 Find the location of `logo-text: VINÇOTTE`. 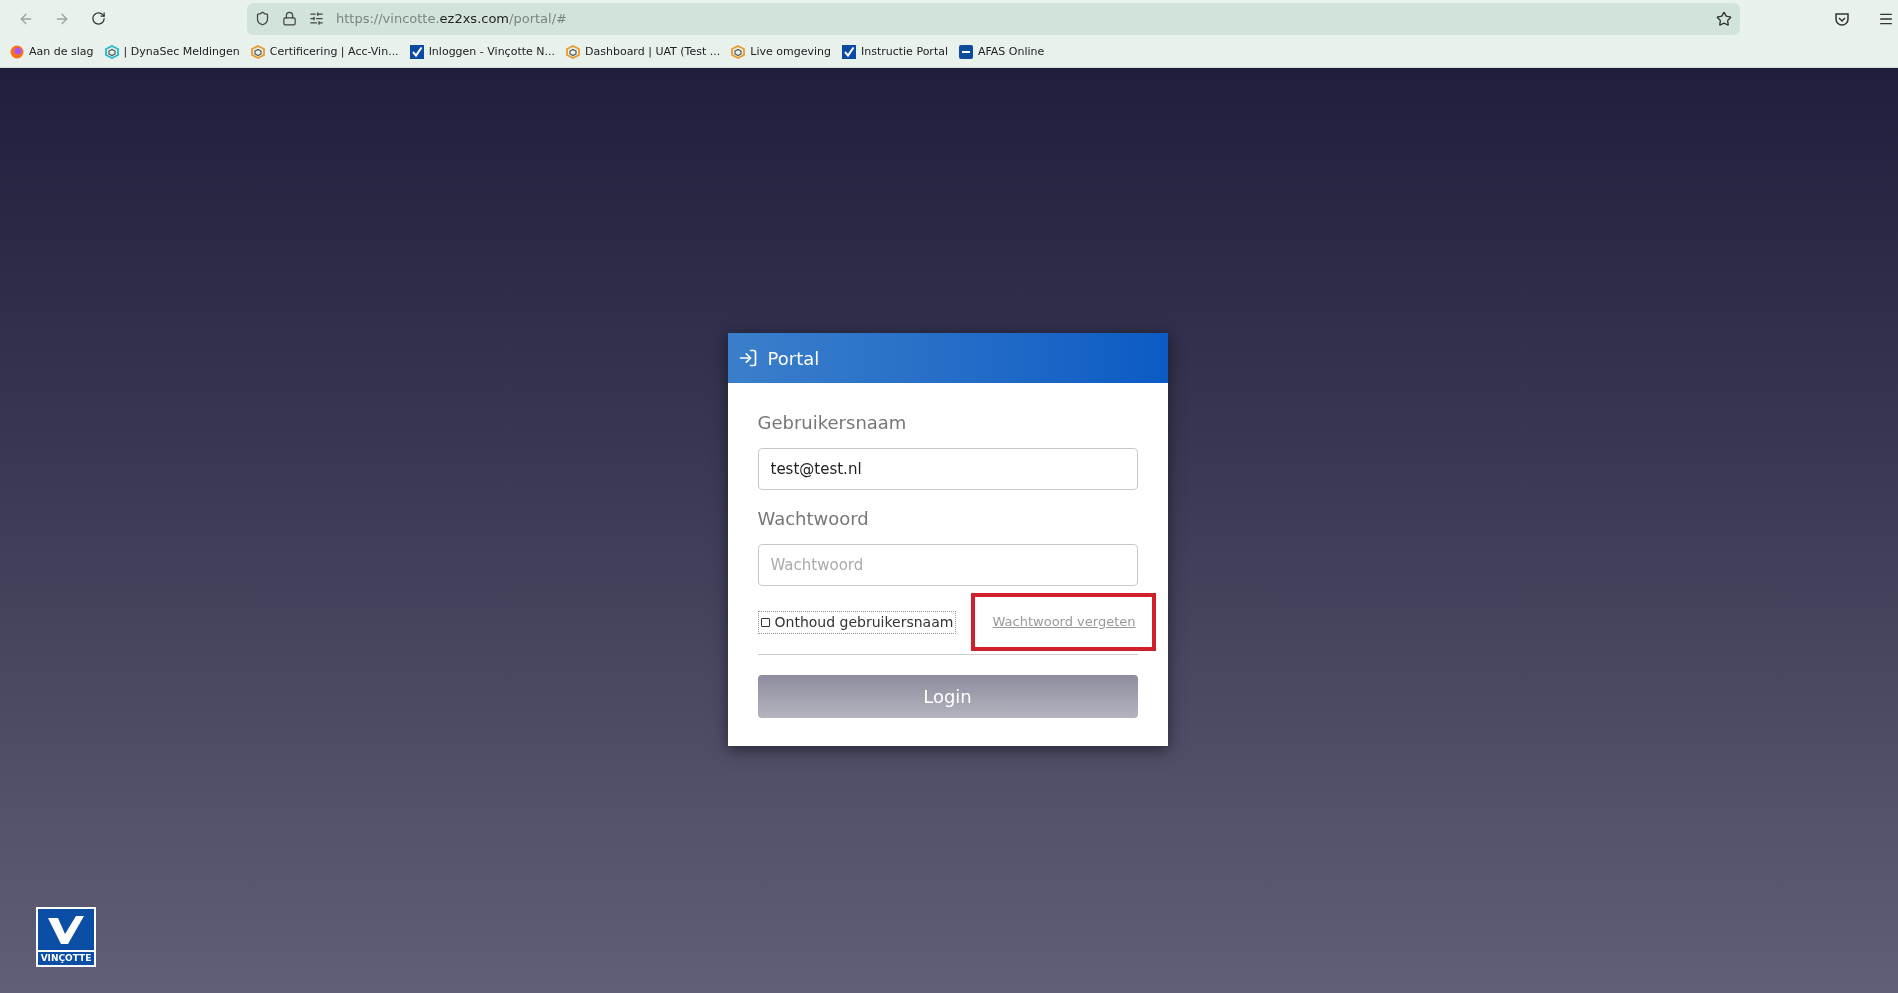

logo-text: VINÇOTTE is located at coordinates (66, 958).